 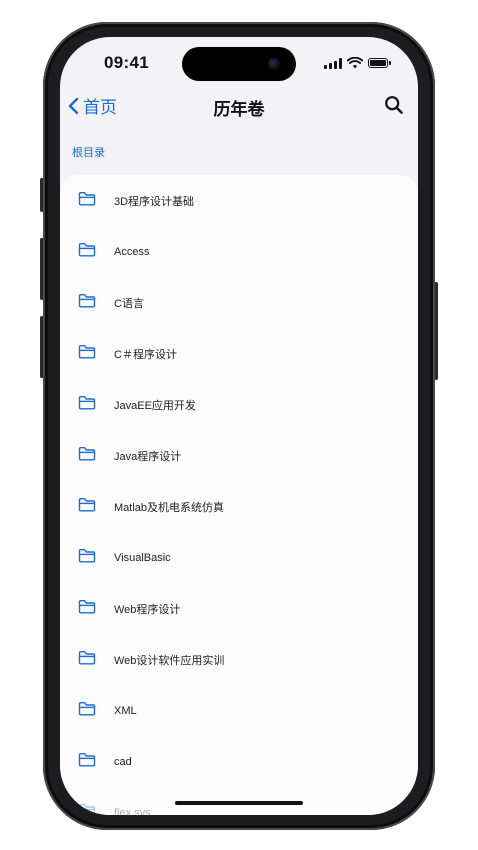 I want to click on folder-row: Web设计软件应用实训, so click(x=239, y=659).